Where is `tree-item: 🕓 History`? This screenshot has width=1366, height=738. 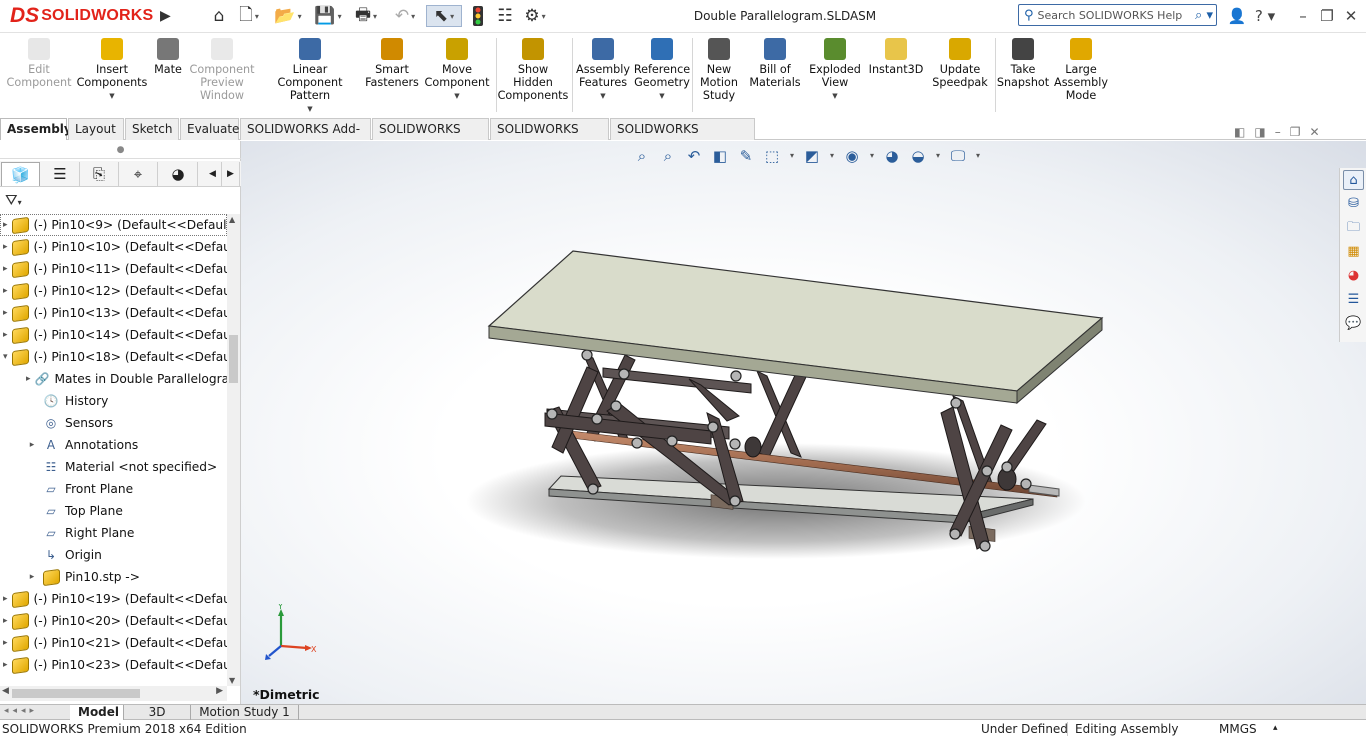 tree-item: 🕓 History is located at coordinates (113, 401).